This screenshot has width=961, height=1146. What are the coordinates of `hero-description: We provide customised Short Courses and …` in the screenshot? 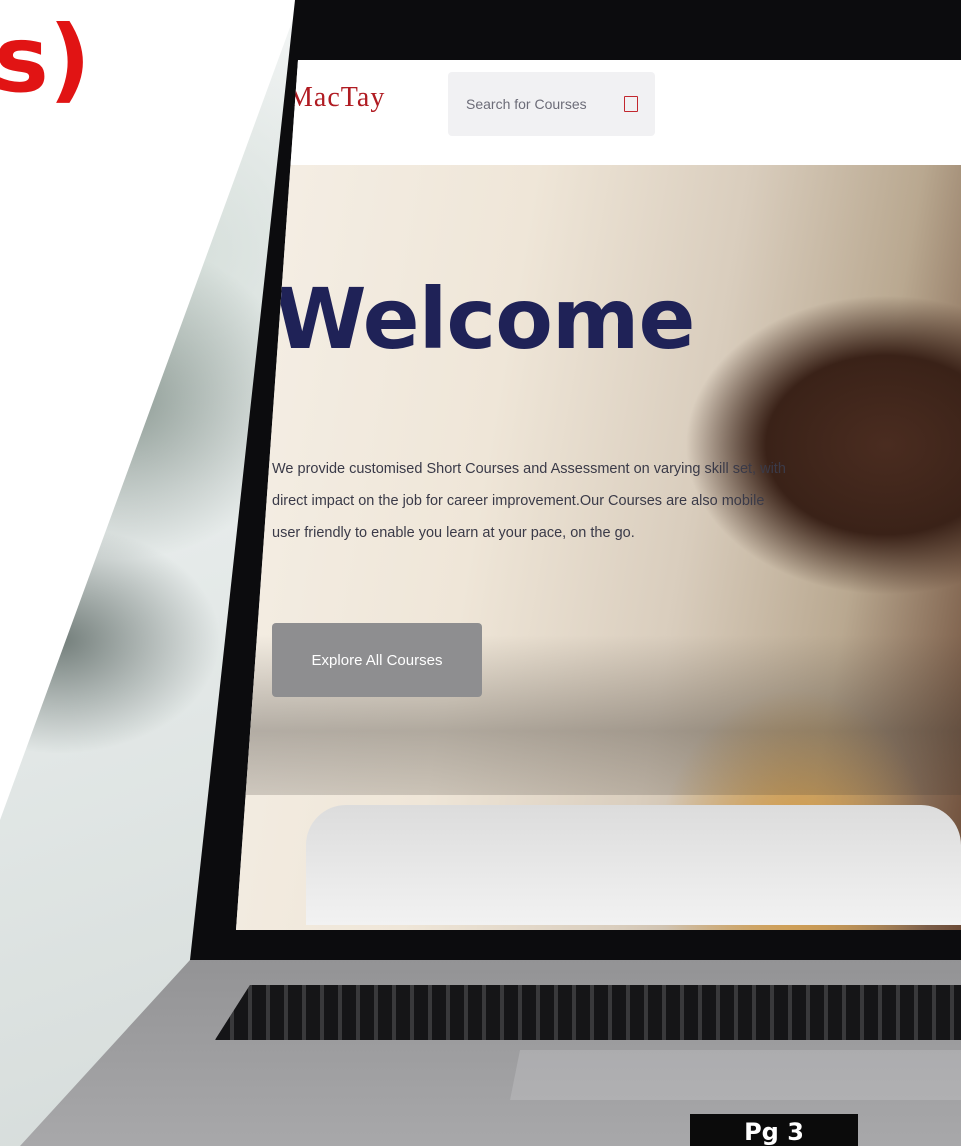 It's located at (552, 501).